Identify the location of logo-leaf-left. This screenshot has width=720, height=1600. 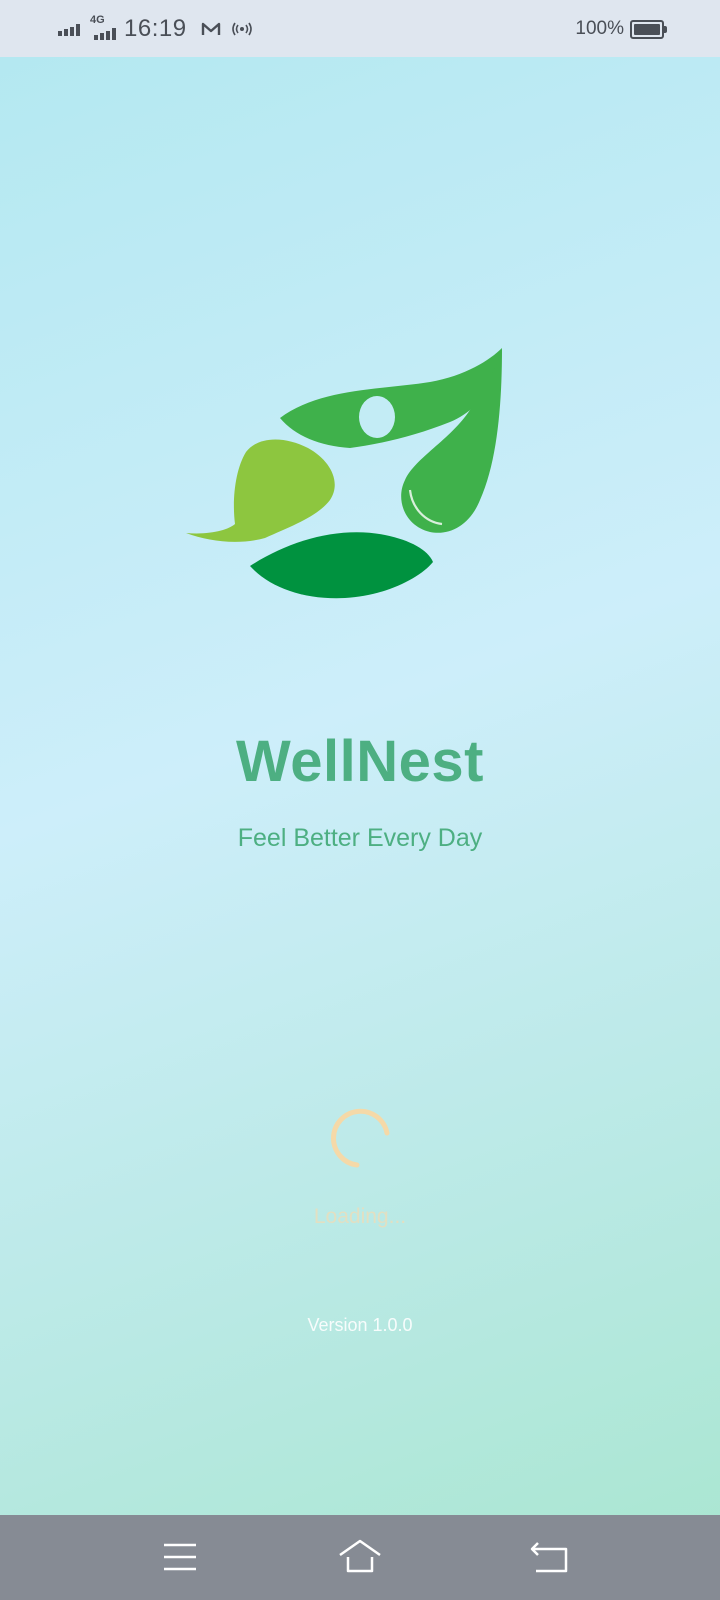
(260, 490).